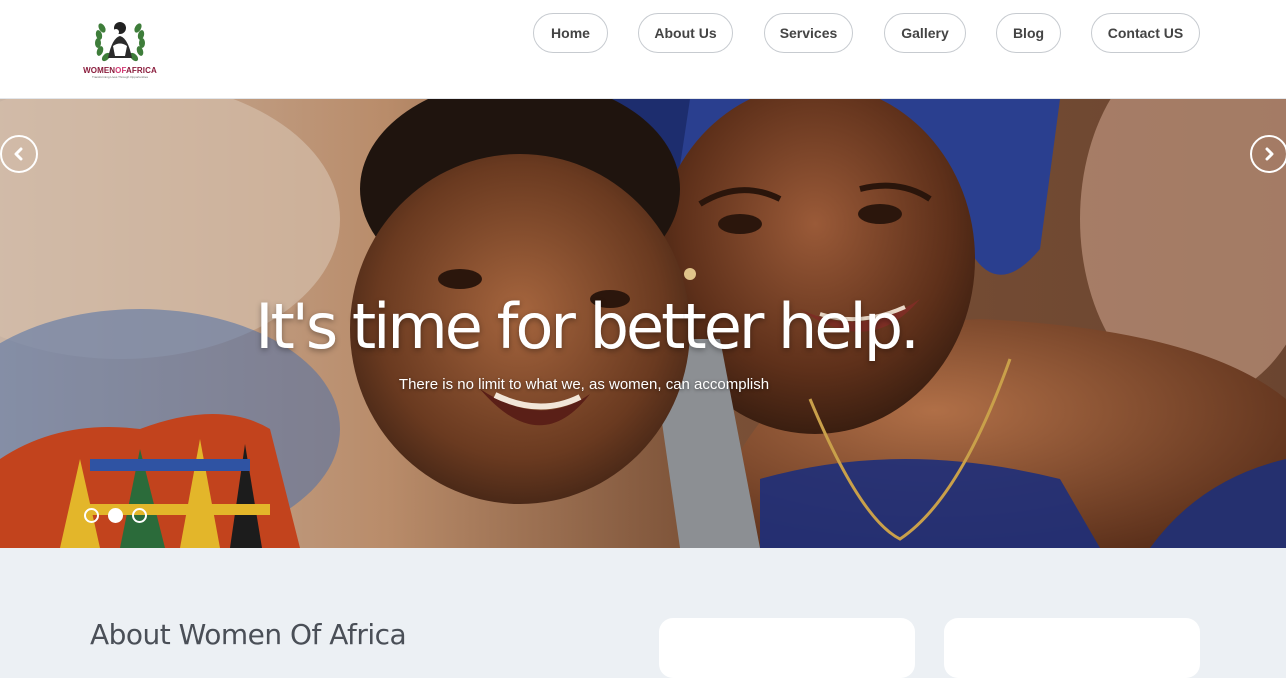  Describe the element at coordinates (1145, 33) in the screenshot. I see `nav-contact-button: Contact US` at that location.